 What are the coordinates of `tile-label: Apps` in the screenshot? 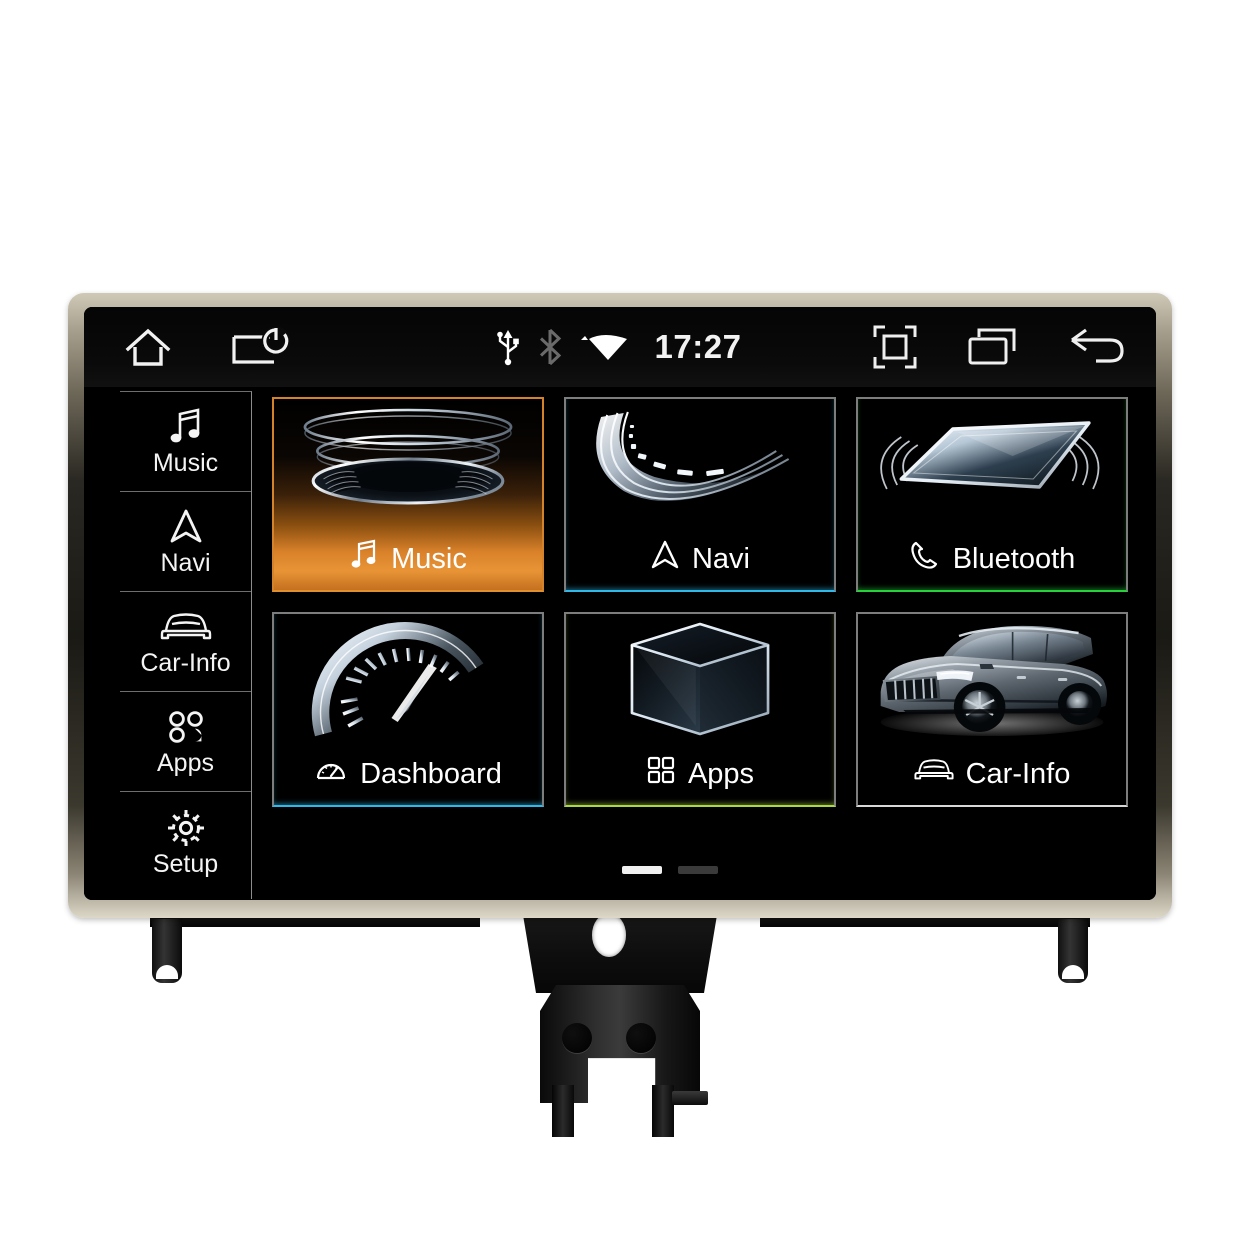 It's located at (721, 773).